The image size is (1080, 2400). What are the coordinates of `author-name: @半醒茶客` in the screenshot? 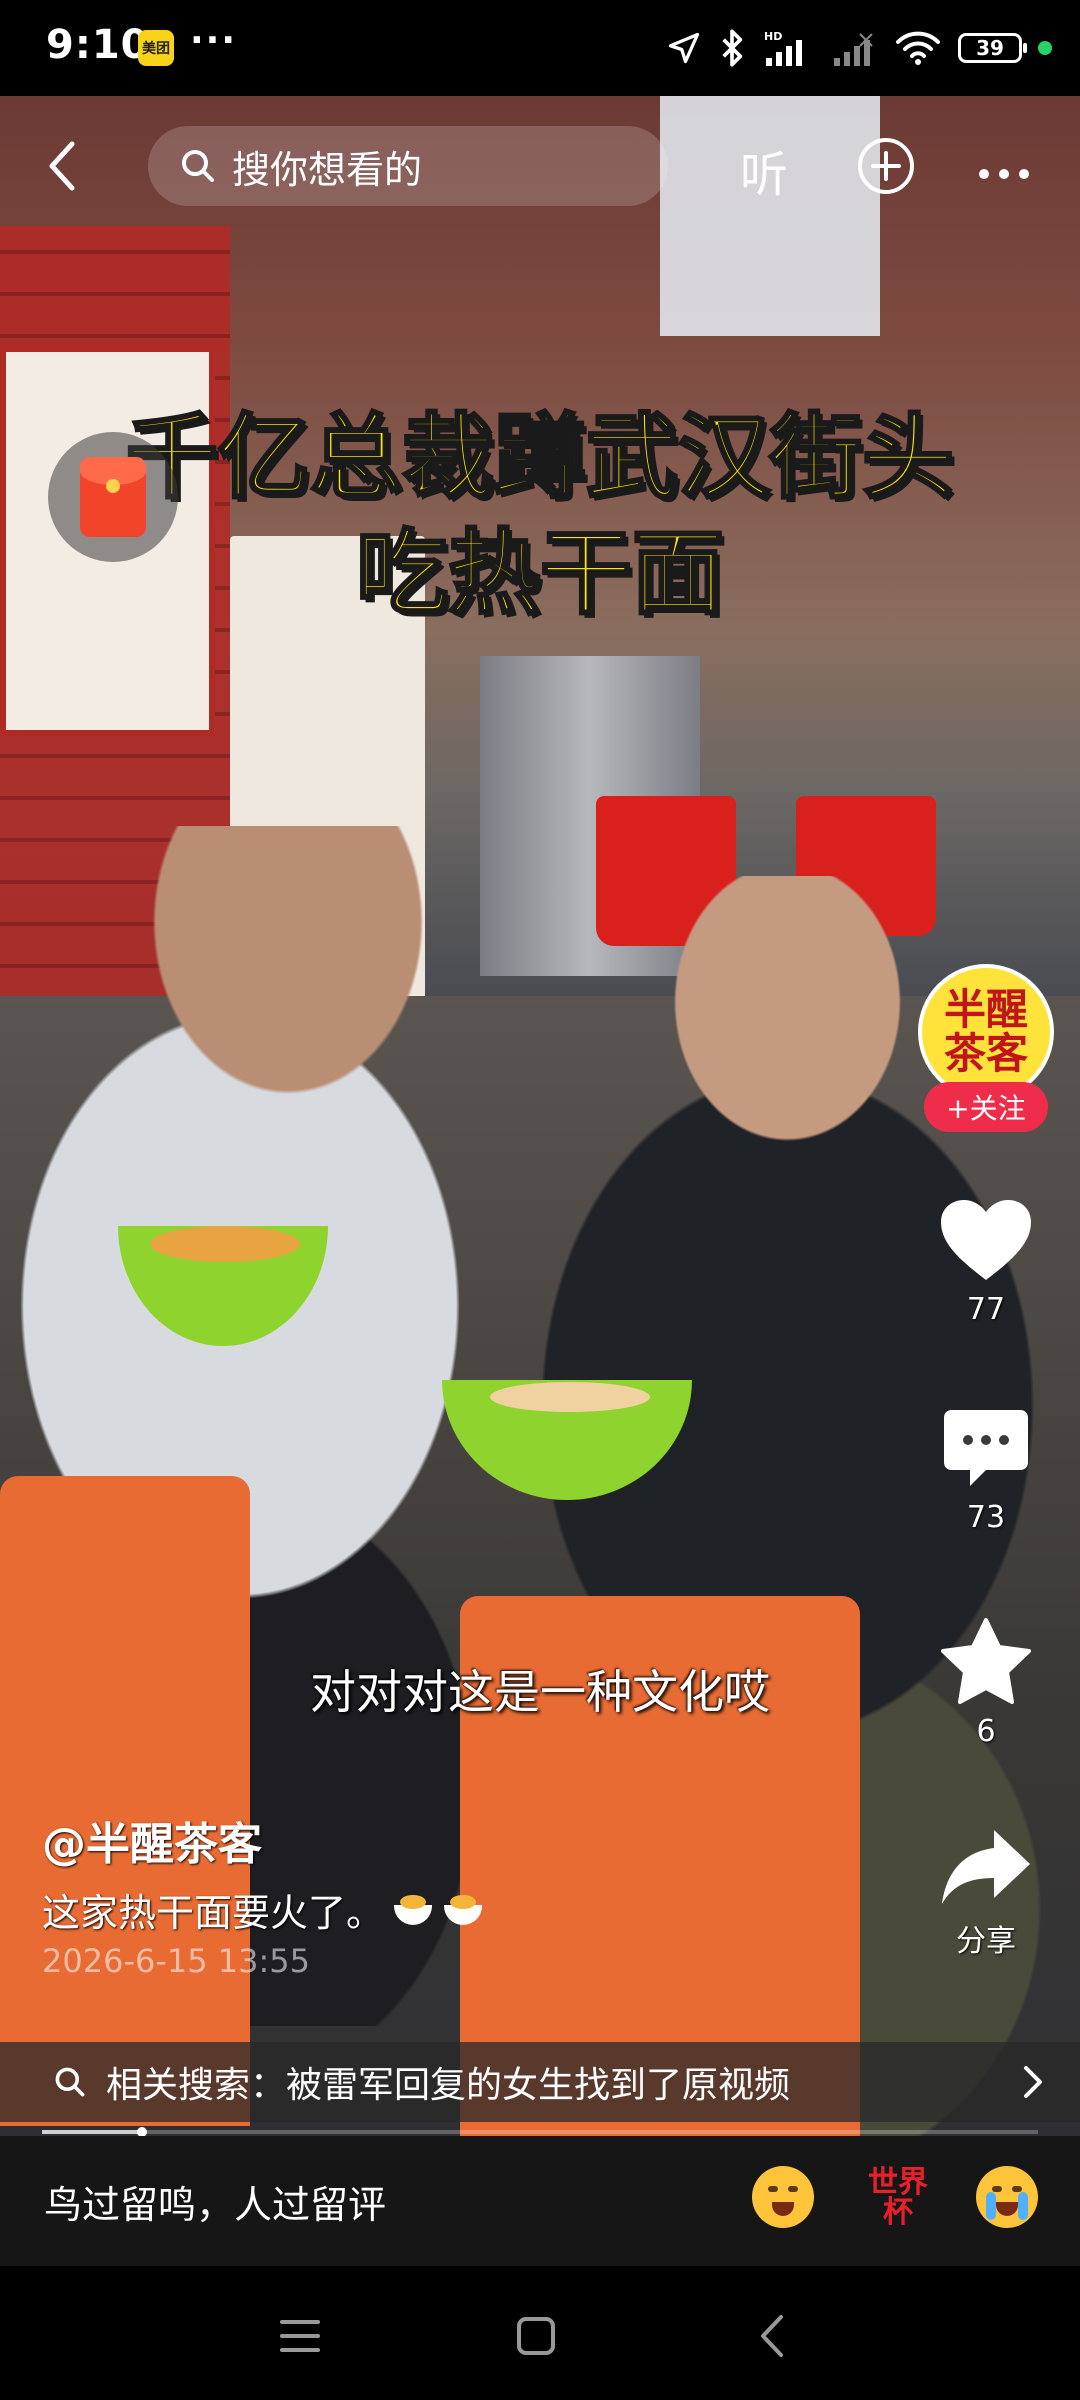 It's located at (152, 1840).